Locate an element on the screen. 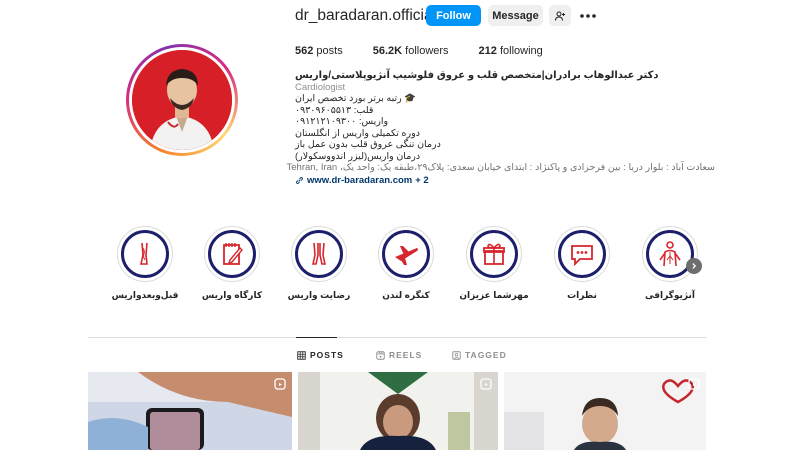 This screenshot has width=800, height=450. suggested-accounts-button is located at coordinates (560, 15).